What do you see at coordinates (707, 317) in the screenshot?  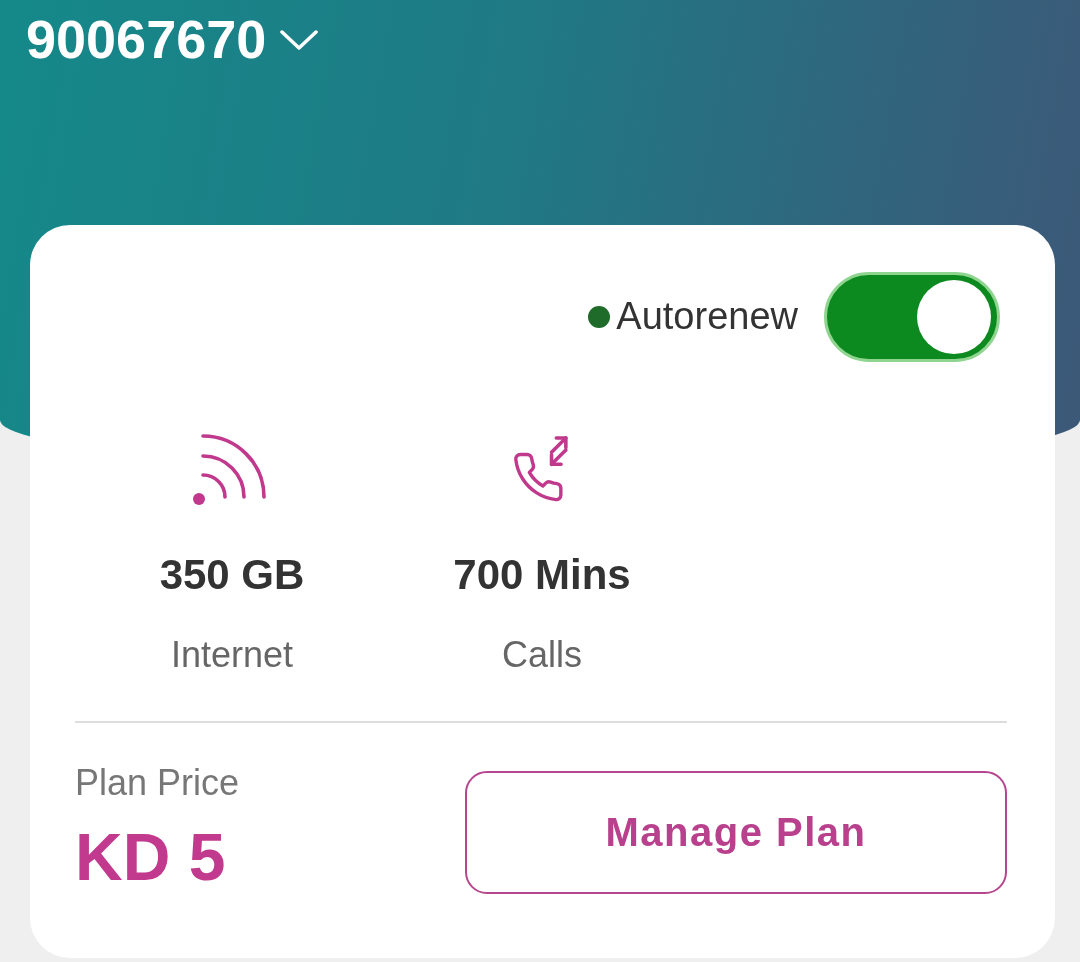 I see `autorenew-label: Autorenew` at bounding box center [707, 317].